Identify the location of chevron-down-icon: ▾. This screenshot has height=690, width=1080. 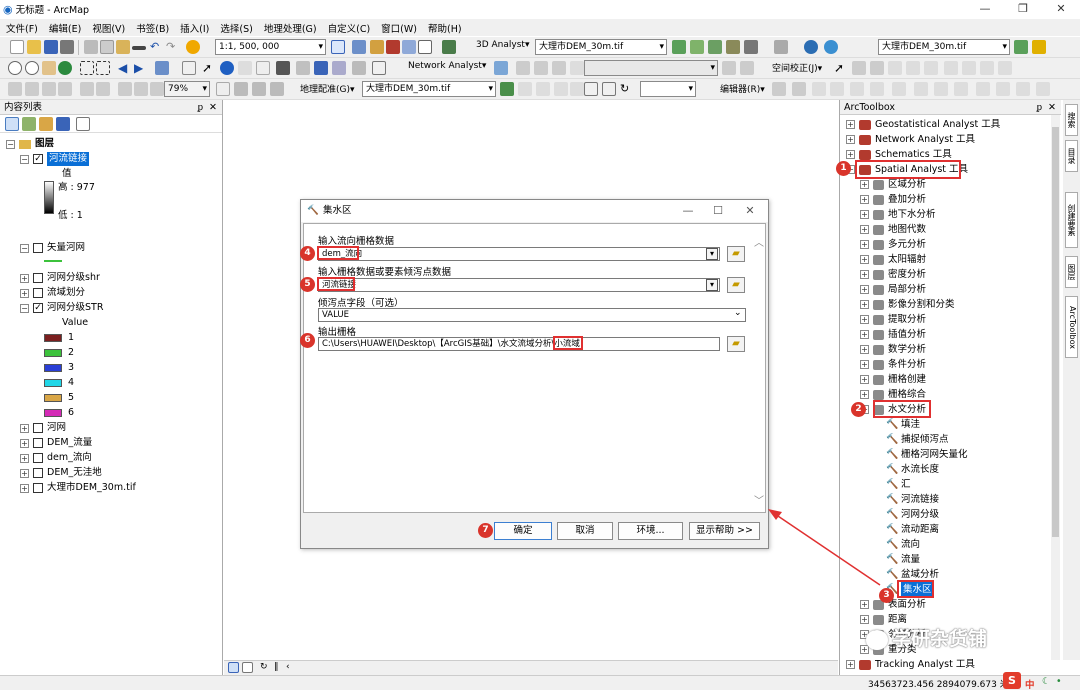
(712, 285).